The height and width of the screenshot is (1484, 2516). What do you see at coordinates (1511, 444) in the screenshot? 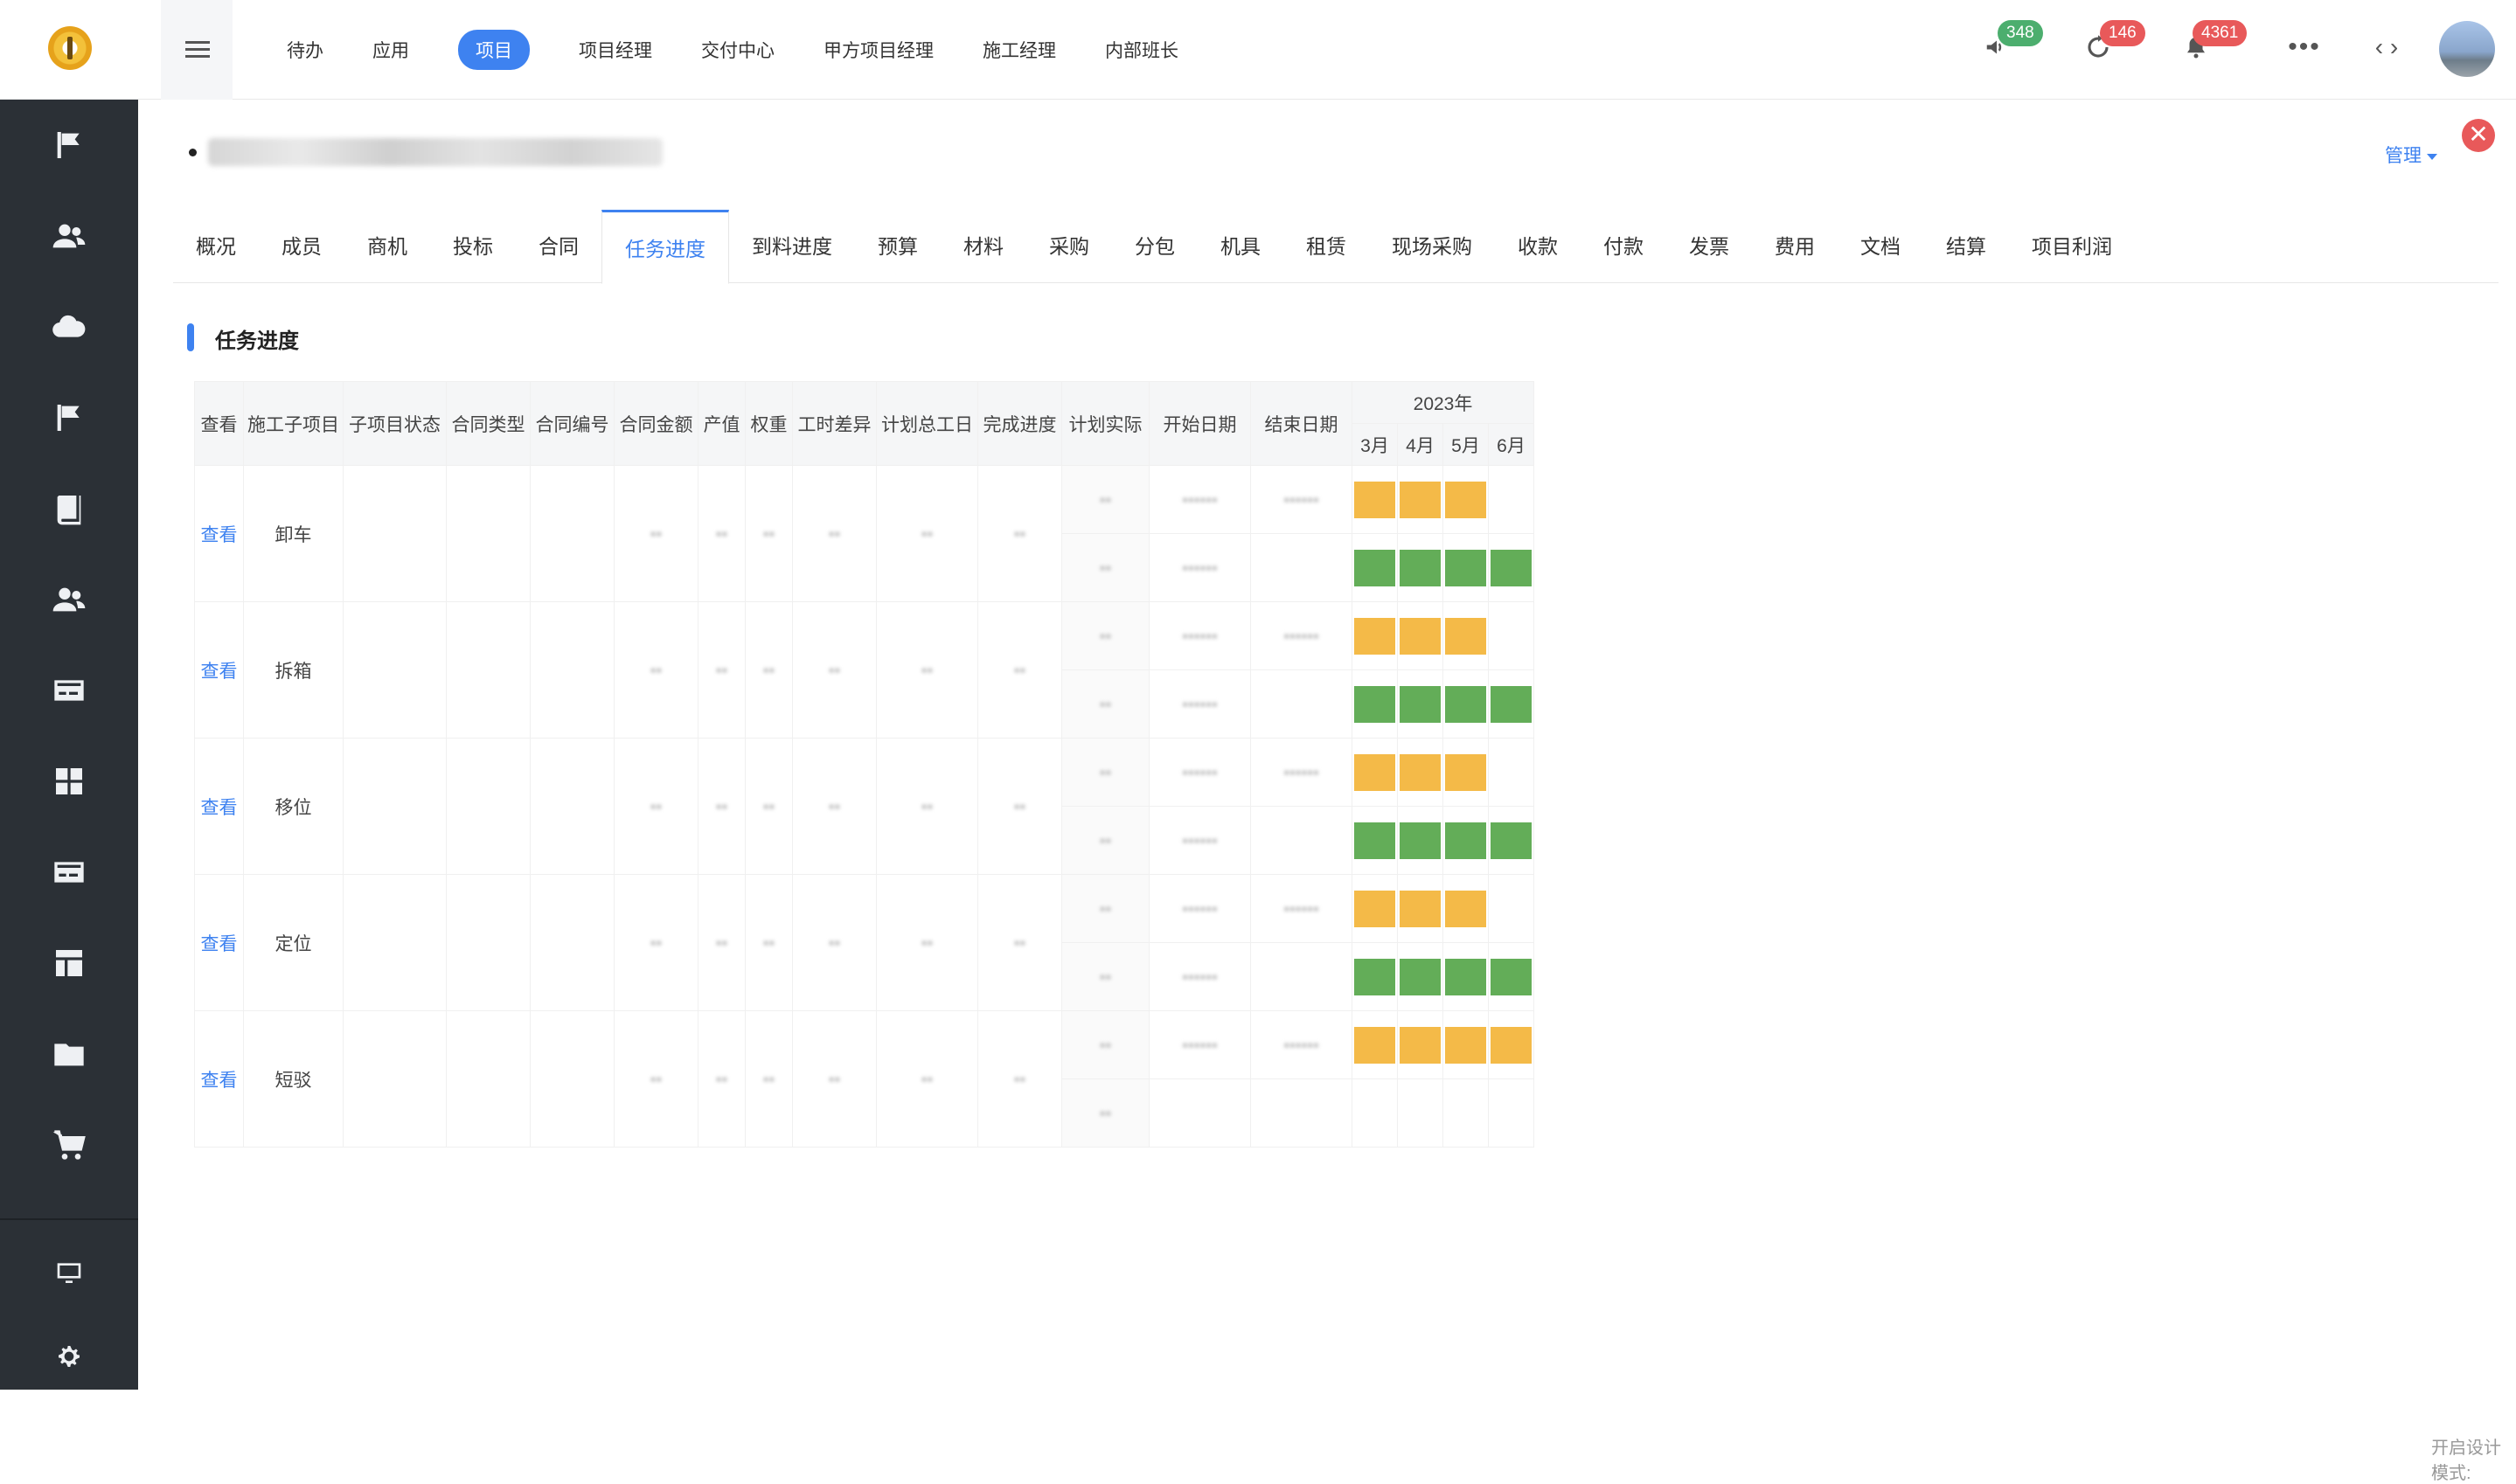
I see `month-header-jun: 6月` at bounding box center [1511, 444].